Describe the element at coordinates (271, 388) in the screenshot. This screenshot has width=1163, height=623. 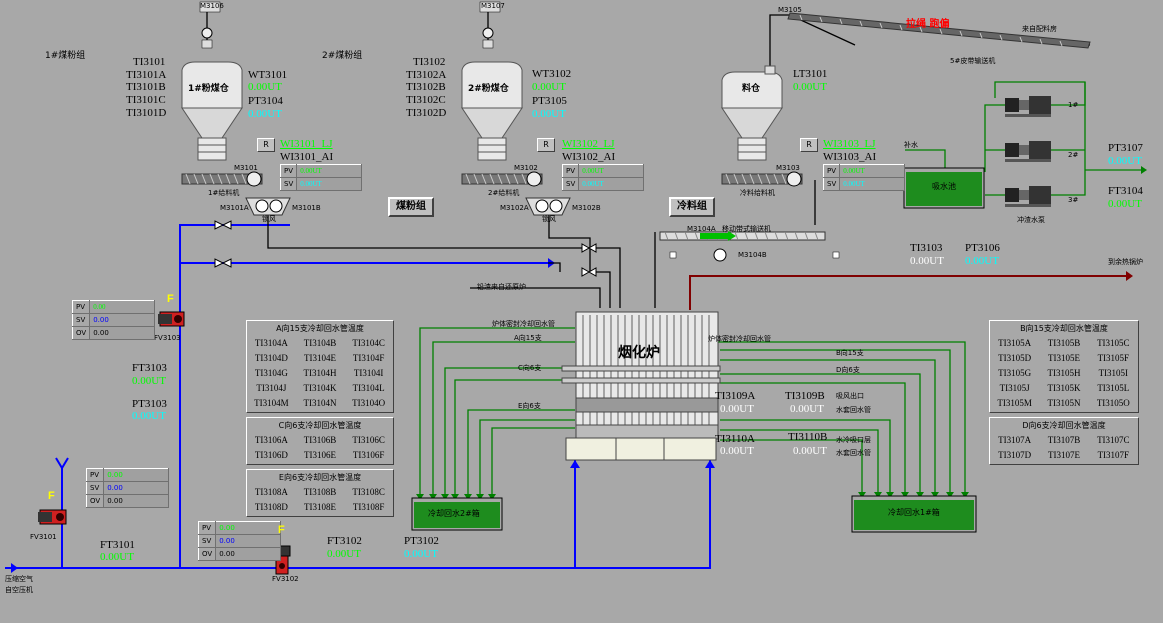
I see `temp-tag: TI3104J` at that location.